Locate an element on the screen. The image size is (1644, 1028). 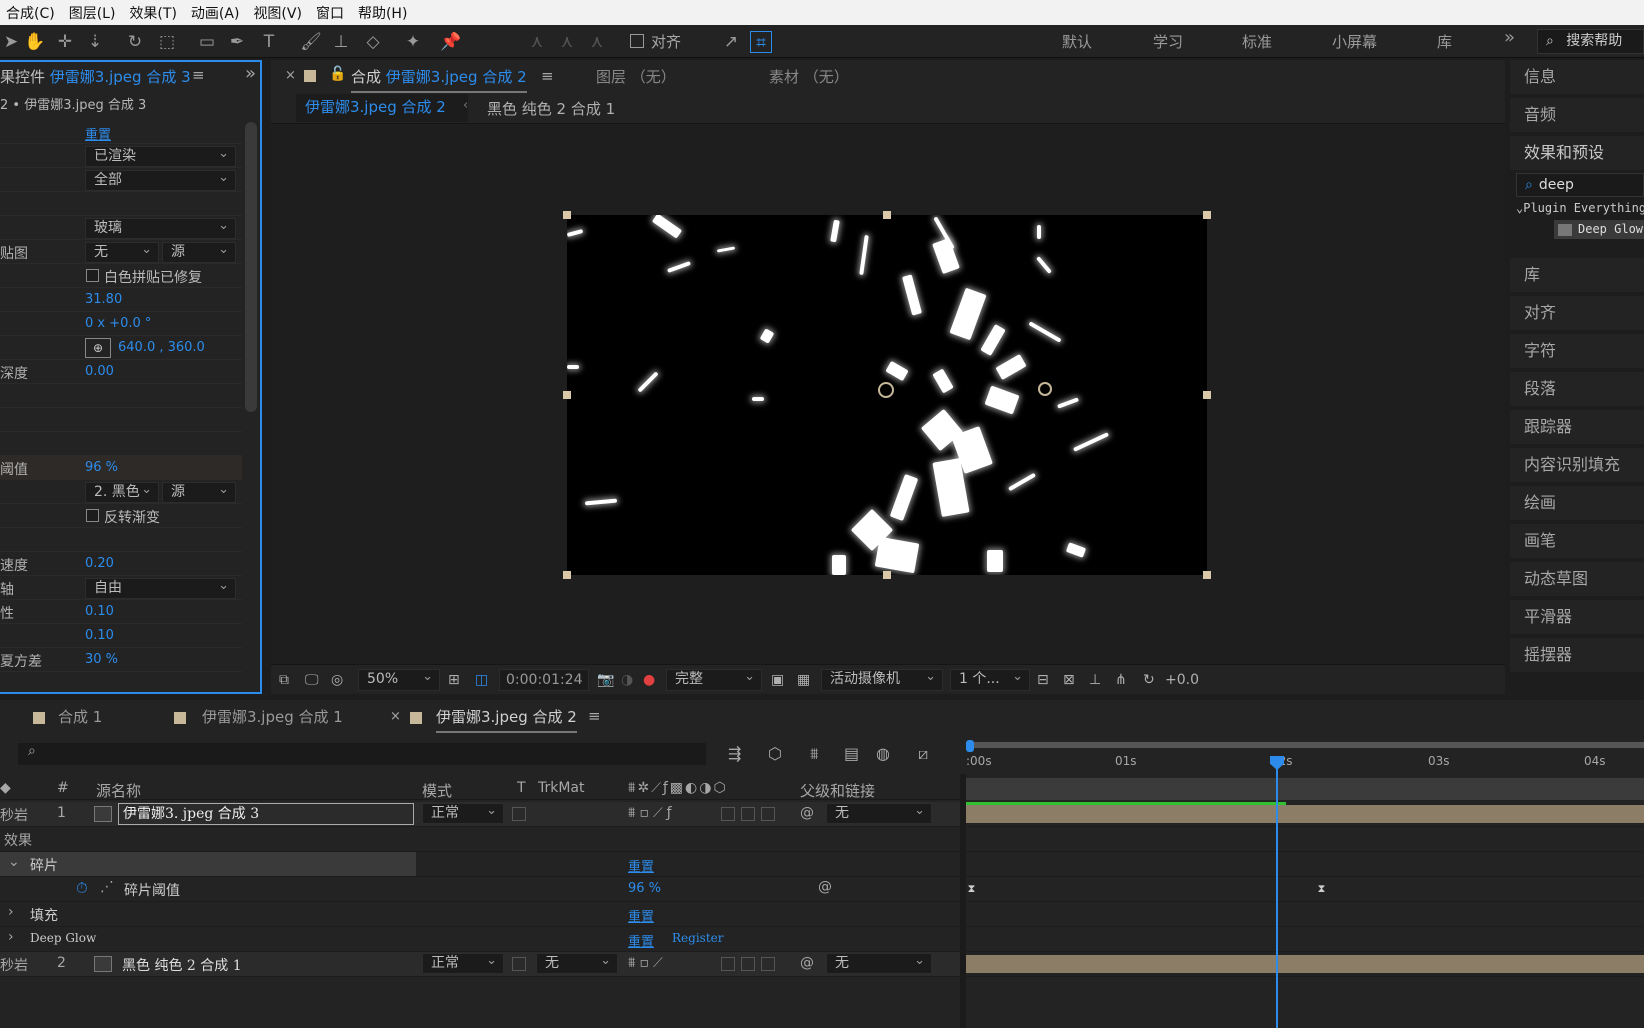
help-search-input: ⌕ 搜索帮助 is located at coordinates (1590, 41).